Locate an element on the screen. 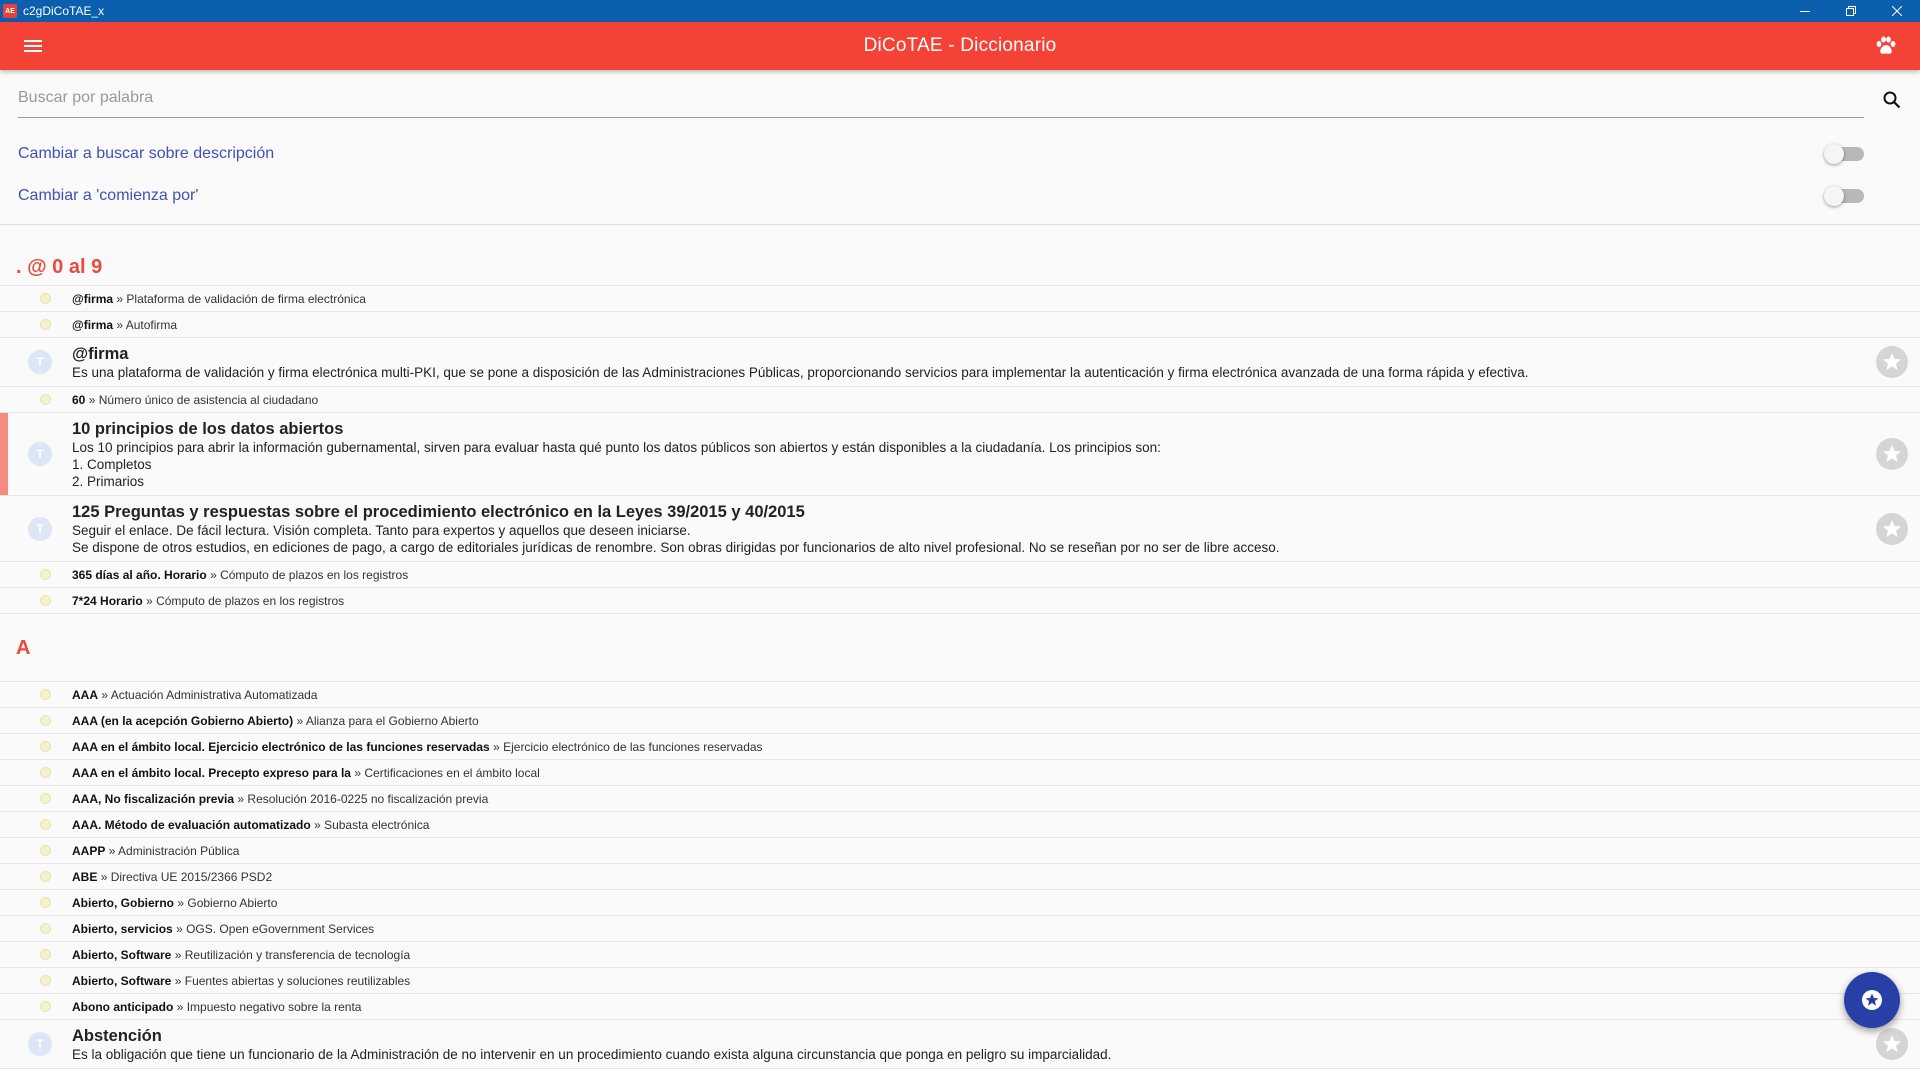  paw-button is located at coordinates (1886, 46).